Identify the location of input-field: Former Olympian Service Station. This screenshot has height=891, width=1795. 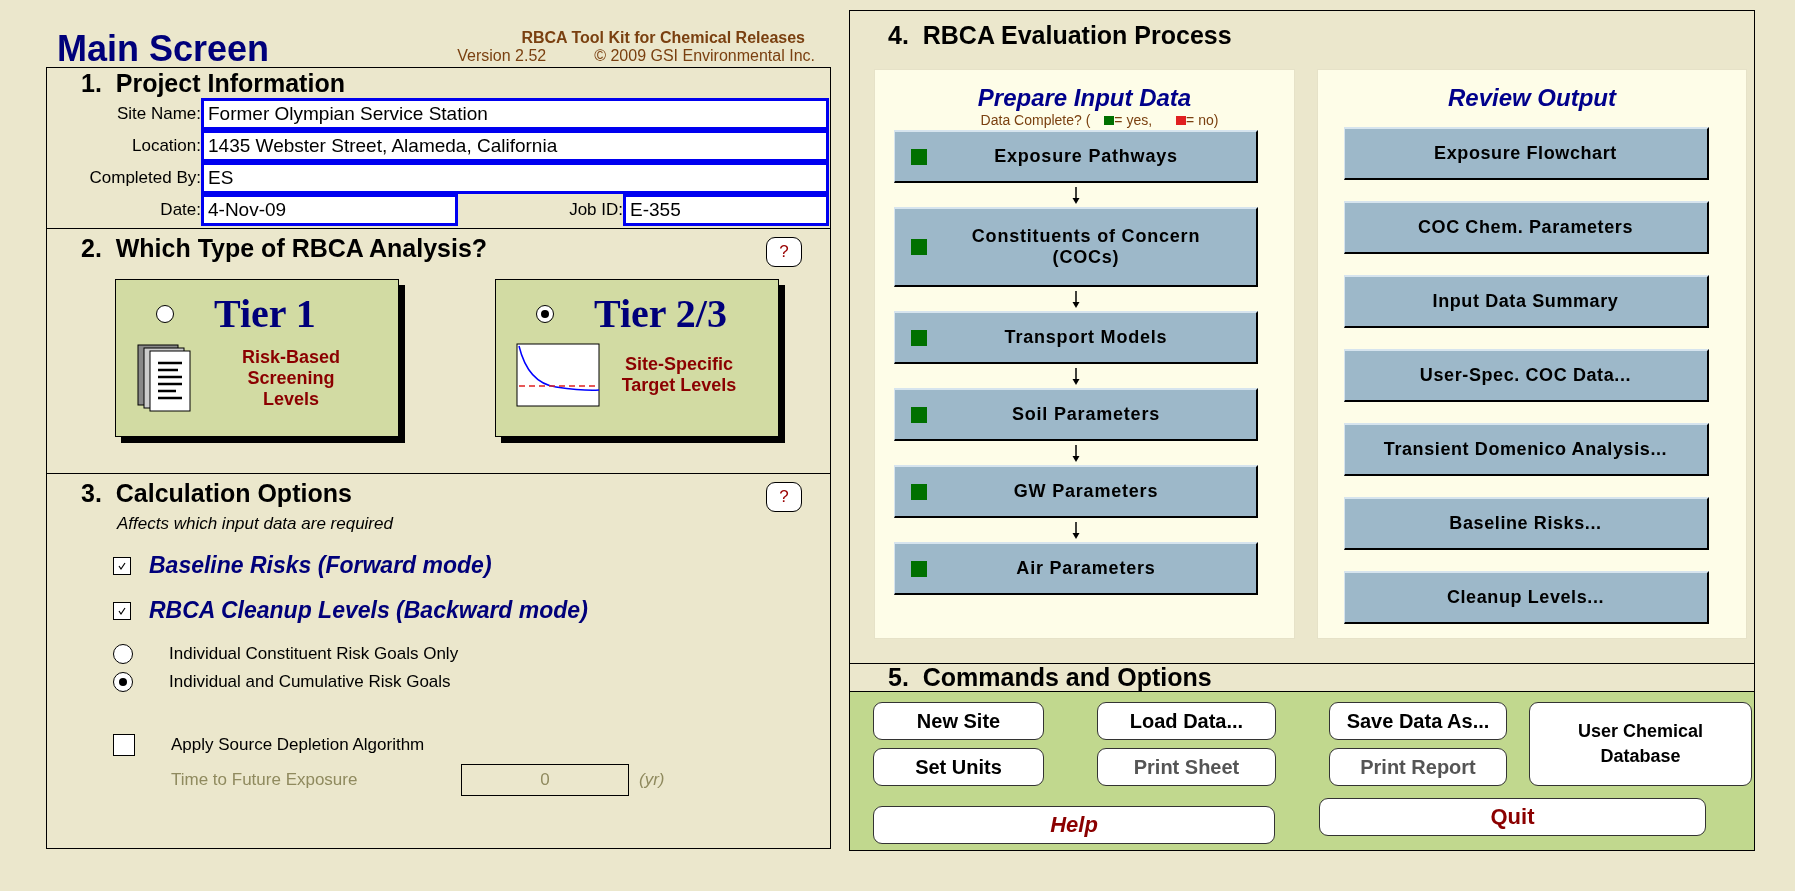
(515, 113).